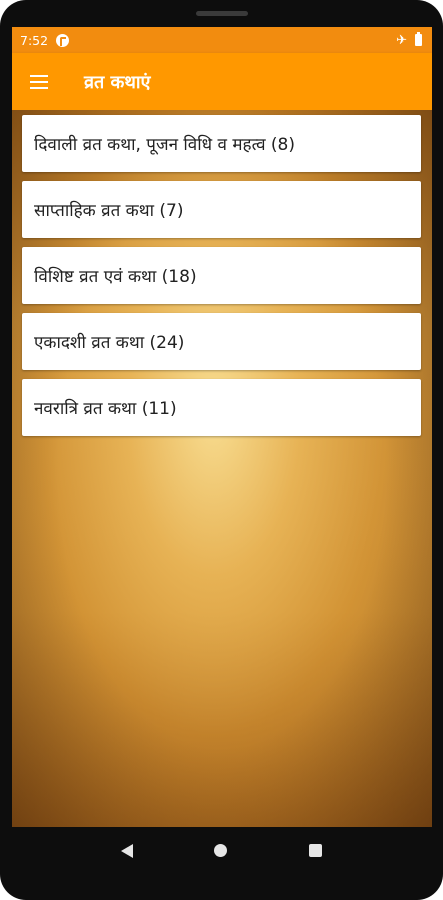 The width and height of the screenshot is (443, 900). Describe the element at coordinates (126, 850) in the screenshot. I see `back-triangle-icon` at that location.